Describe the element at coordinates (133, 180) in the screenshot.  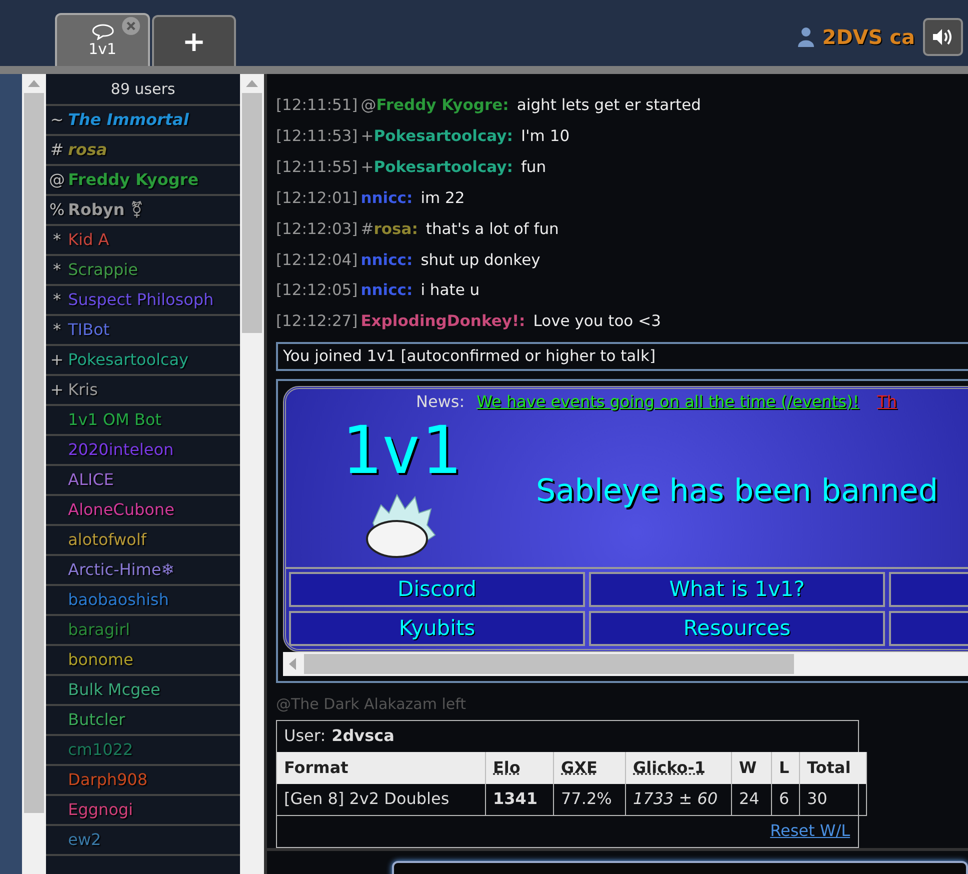
I see `user-name: Freddy Kyogre` at that location.